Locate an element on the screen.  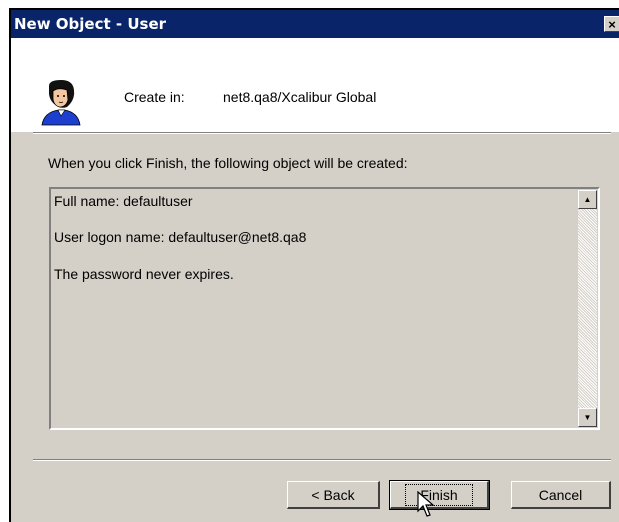
header-divider is located at coordinates (322, 133).